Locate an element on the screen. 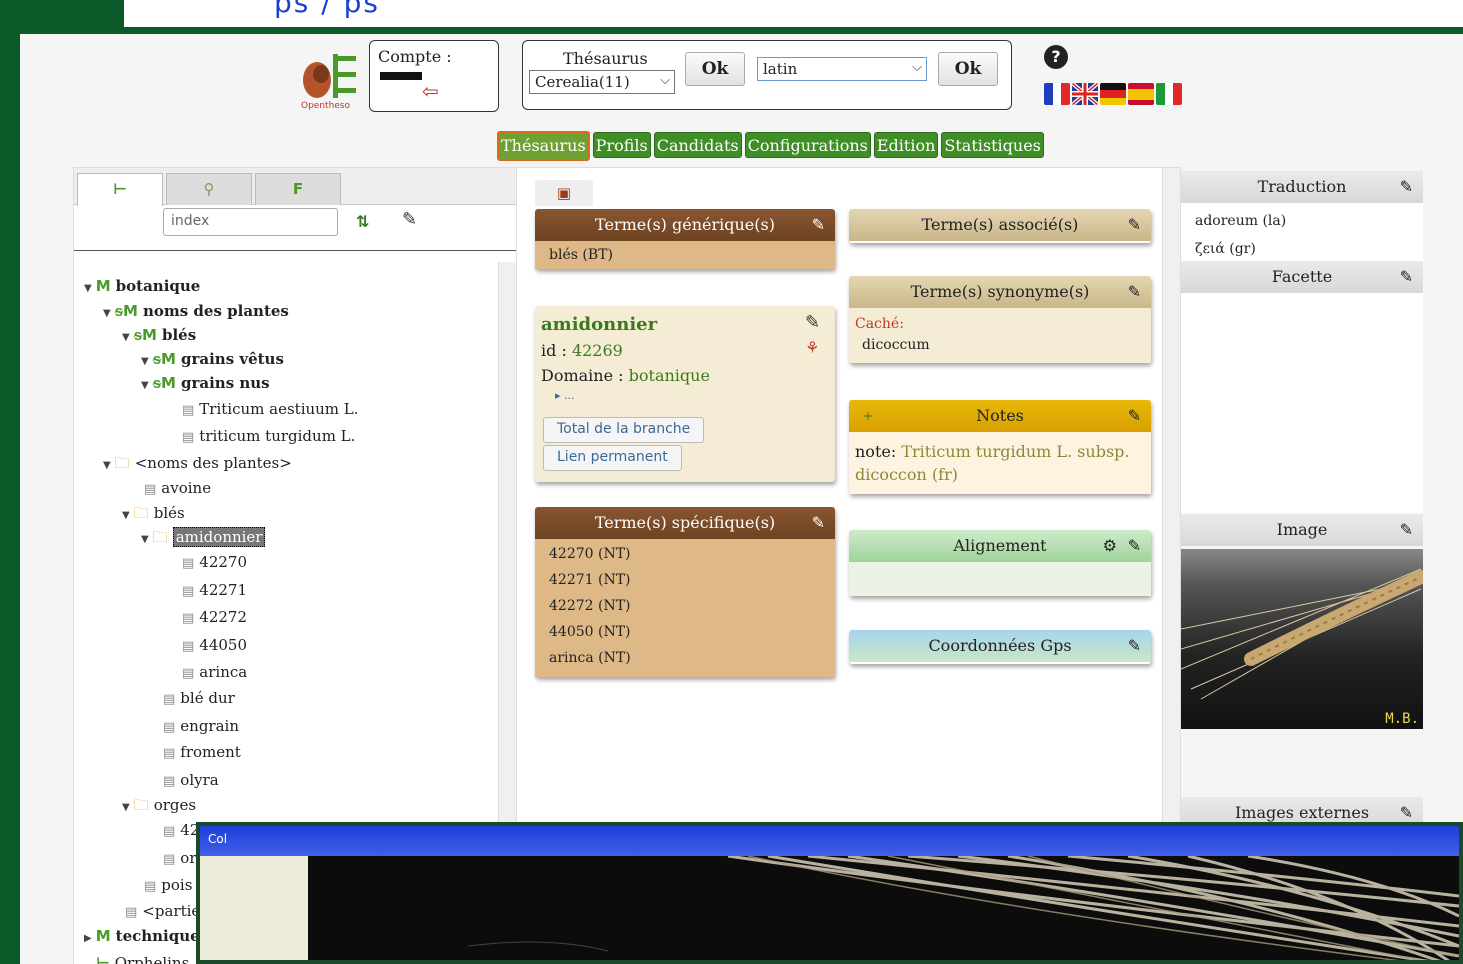  tab-edition: Edition is located at coordinates (906, 145).